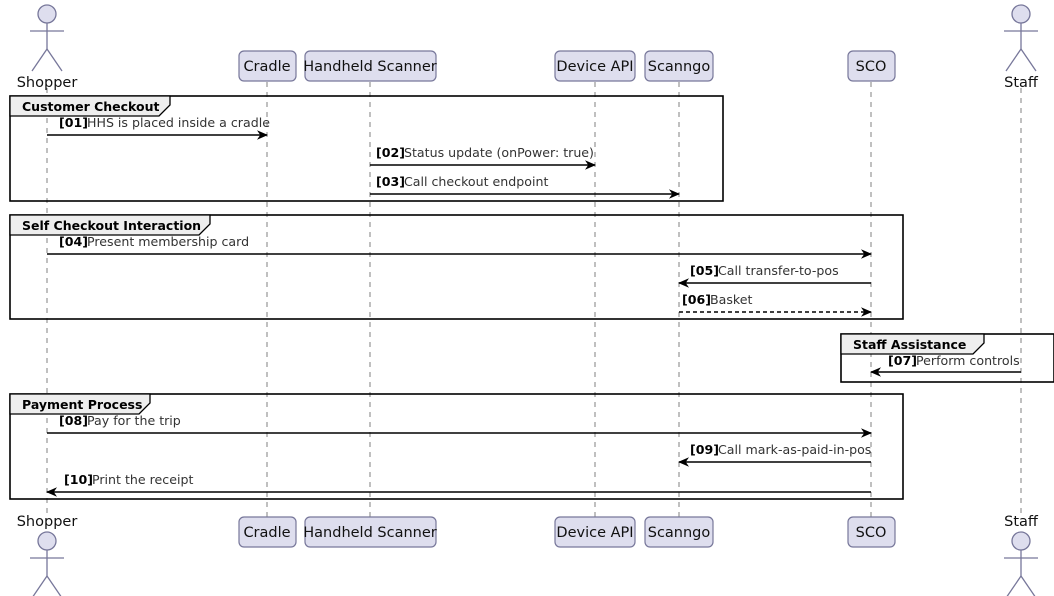 This screenshot has width=1054, height=596. I want to click on message-text-6: Perform controls, so click(968, 360).